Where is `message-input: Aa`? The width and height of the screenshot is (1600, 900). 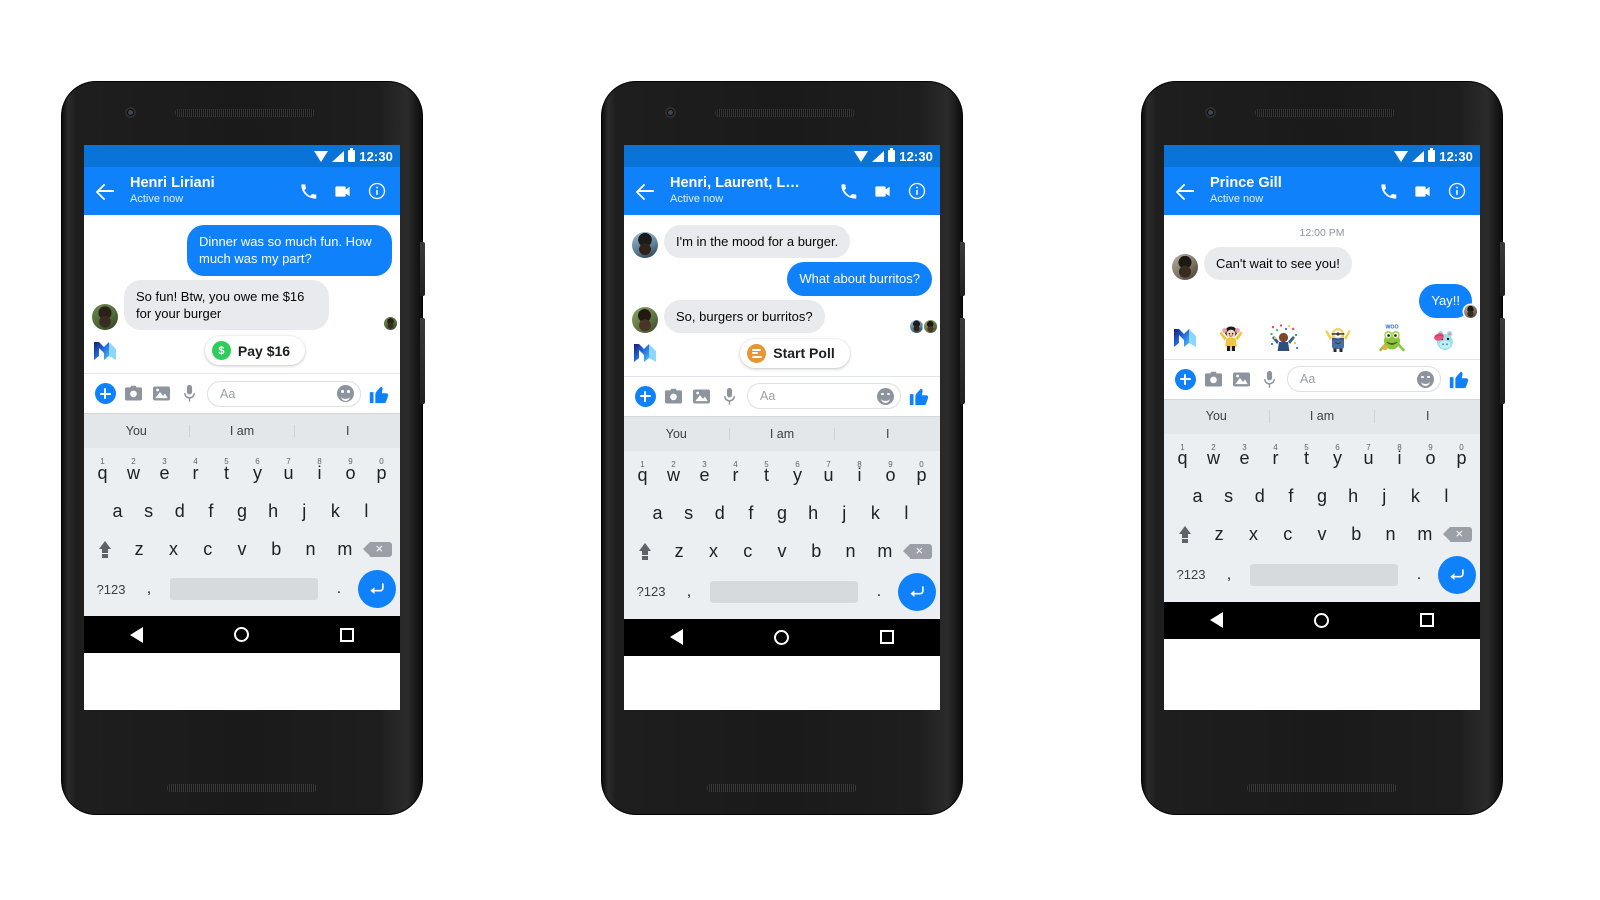
message-input: Aa is located at coordinates (1364, 379).